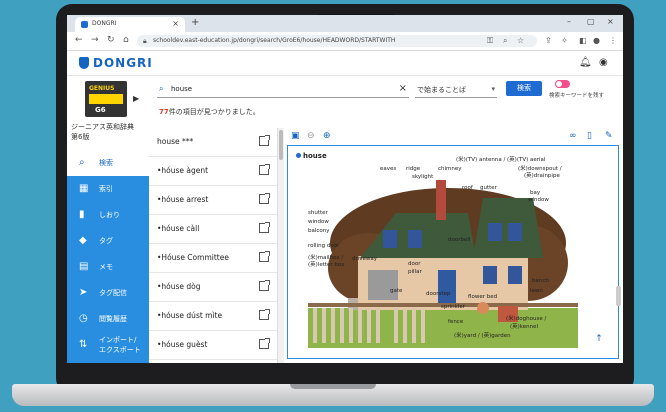 This screenshot has width=666, height=412. What do you see at coordinates (490, 41) in the screenshot?
I see `password-icon: ⚿` at bounding box center [490, 41].